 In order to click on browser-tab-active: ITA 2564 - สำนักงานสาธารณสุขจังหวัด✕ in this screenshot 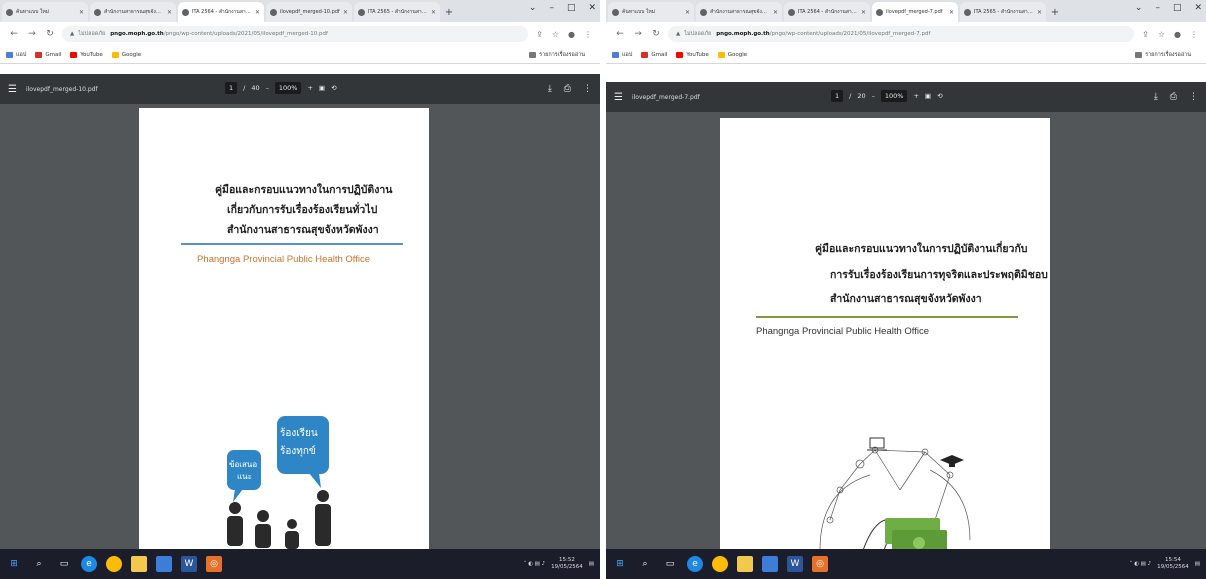, I will do `click(221, 12)`.